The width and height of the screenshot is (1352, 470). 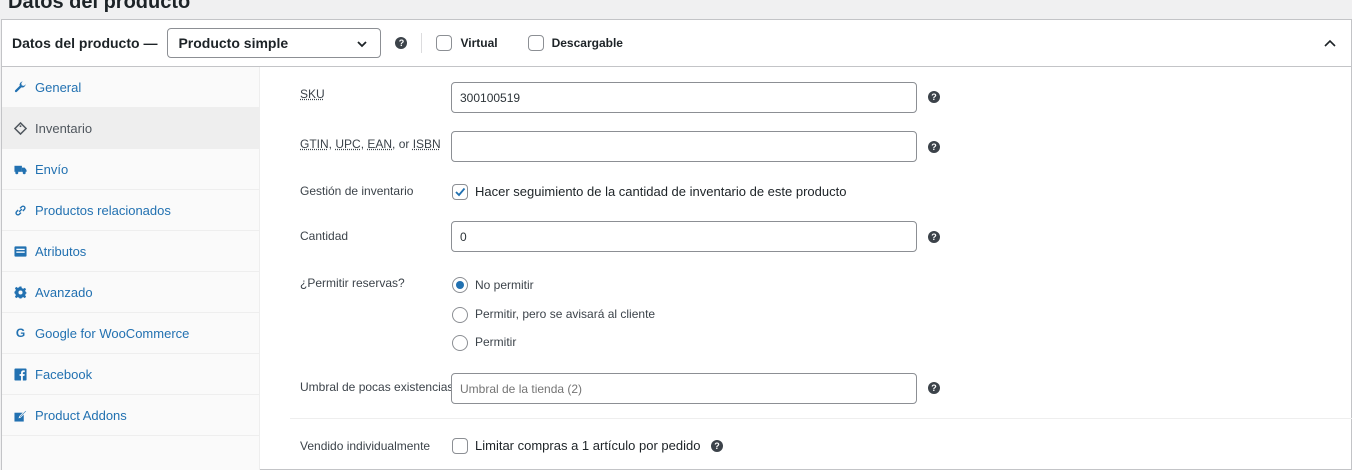 I want to click on tab-avanzado: Avanzado, so click(x=130, y=292).